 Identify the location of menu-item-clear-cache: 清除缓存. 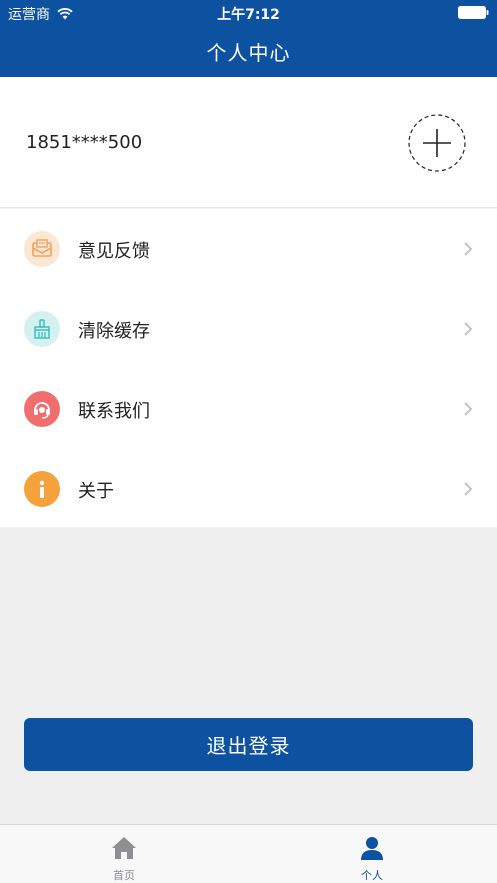
(248, 329).